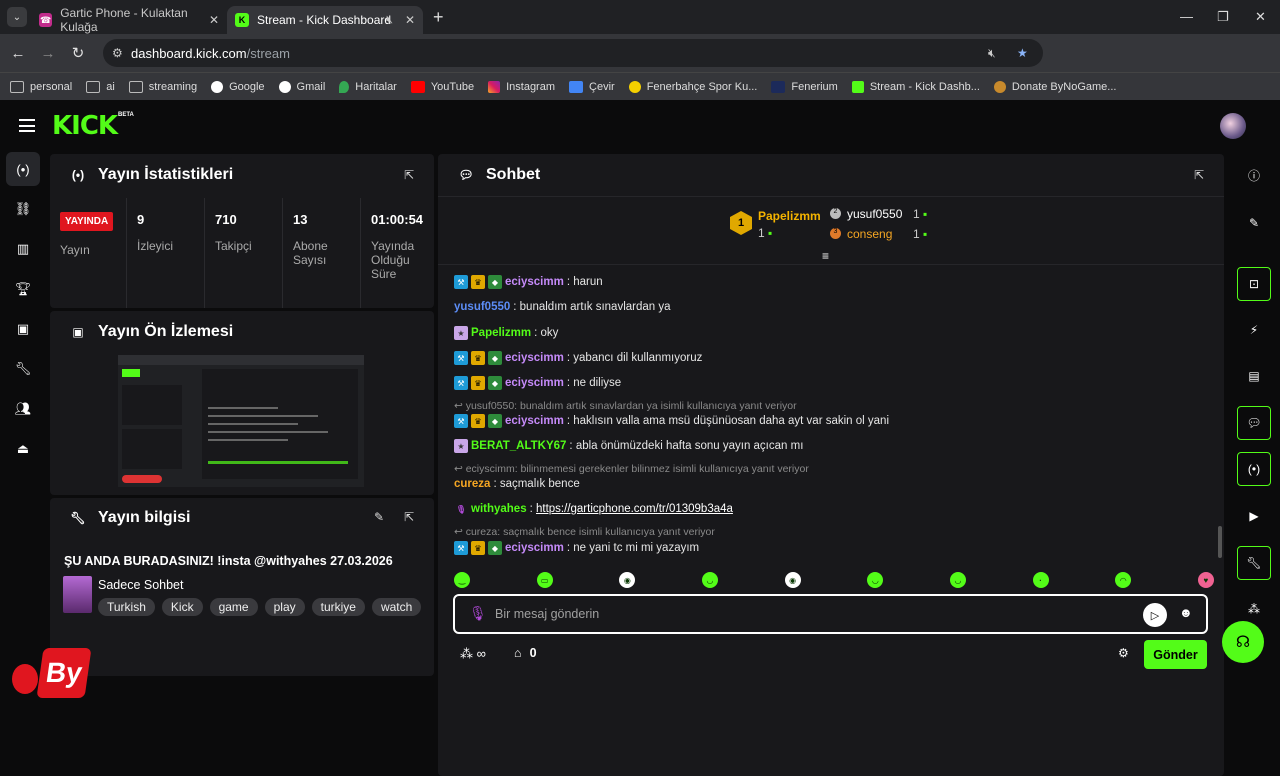  I want to click on bookmark-youtube: YouTube, so click(442, 86).